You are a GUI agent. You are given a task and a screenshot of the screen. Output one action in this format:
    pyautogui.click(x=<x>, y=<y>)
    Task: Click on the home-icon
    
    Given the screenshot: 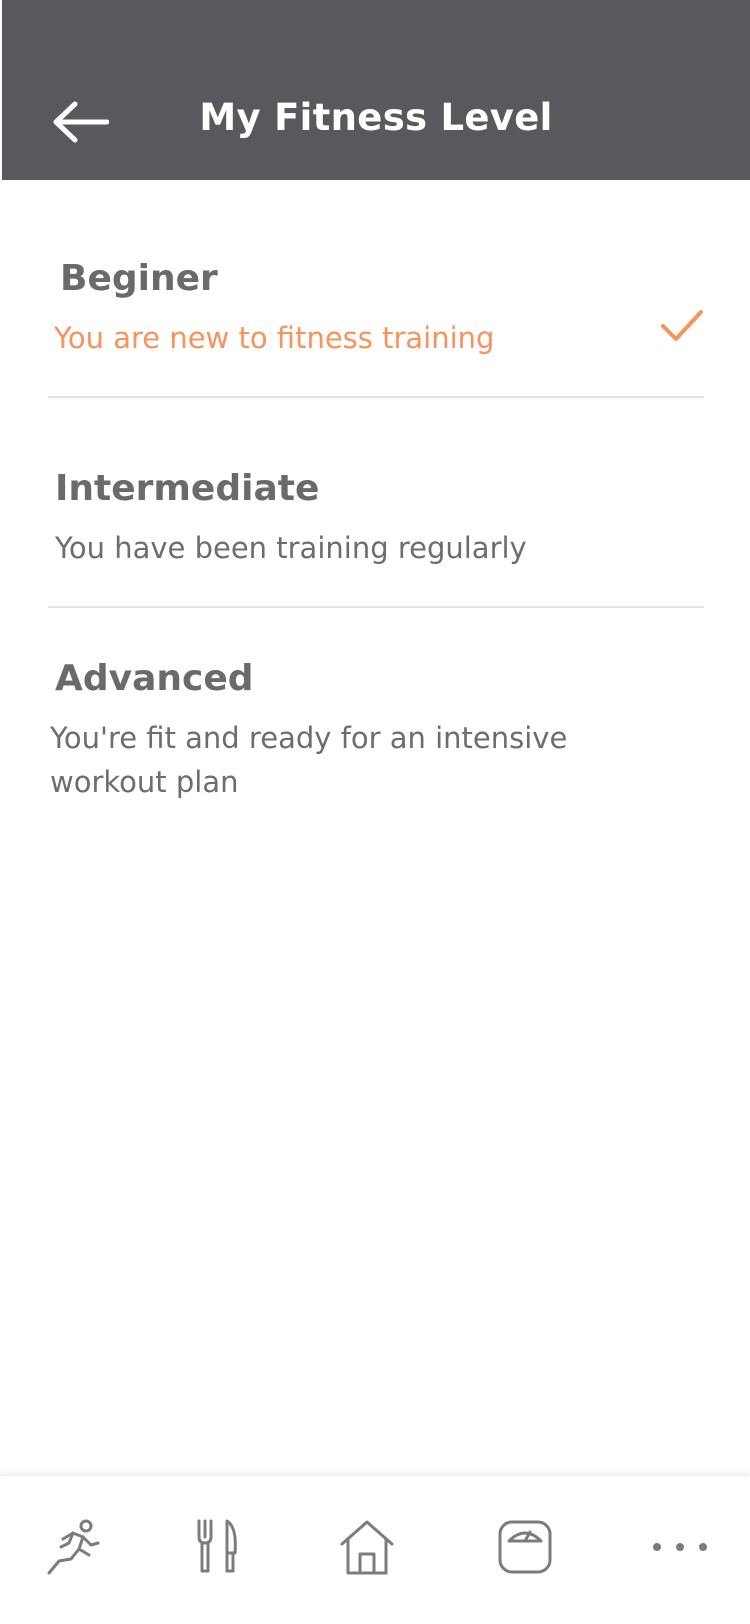 What is the action you would take?
    pyautogui.click(x=367, y=1547)
    